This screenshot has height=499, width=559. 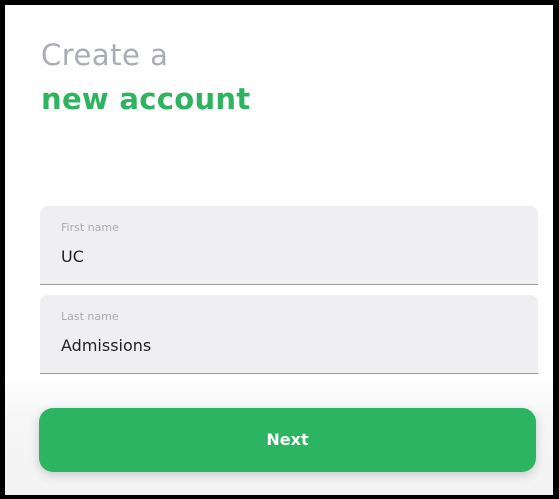 I want to click on first-name-label: First name, so click(x=90, y=227).